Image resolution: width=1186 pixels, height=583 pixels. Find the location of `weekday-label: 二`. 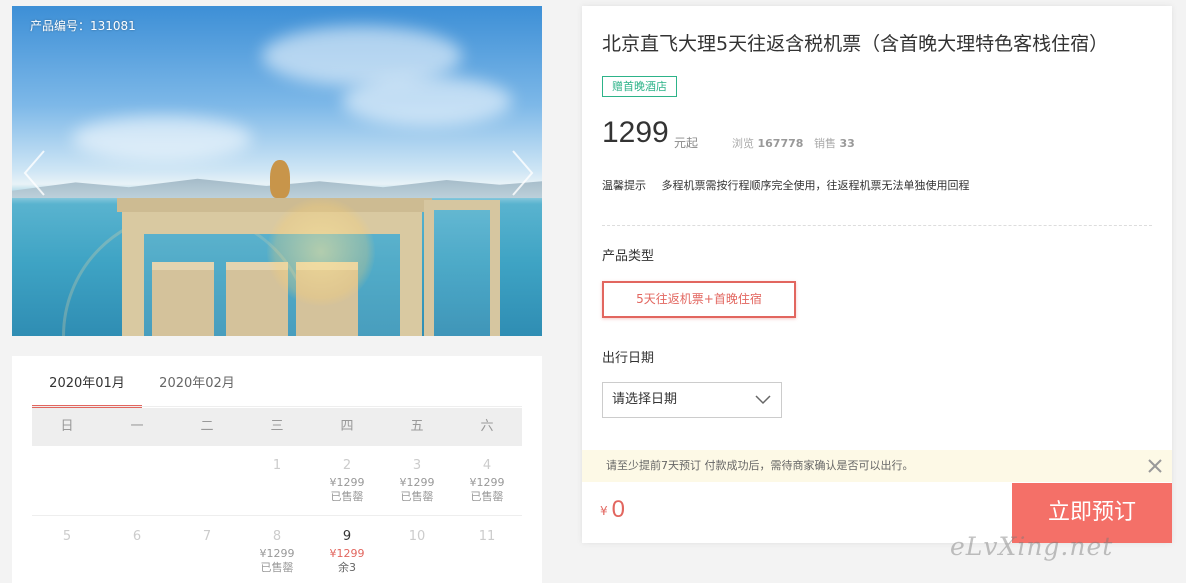

weekday-label: 二 is located at coordinates (207, 426).